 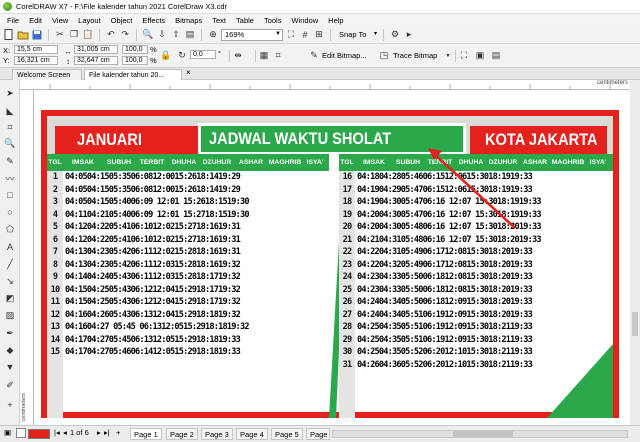 What do you see at coordinates (503, 162) in the screenshot?
I see `col-dzuhur: DZUHUR` at bounding box center [503, 162].